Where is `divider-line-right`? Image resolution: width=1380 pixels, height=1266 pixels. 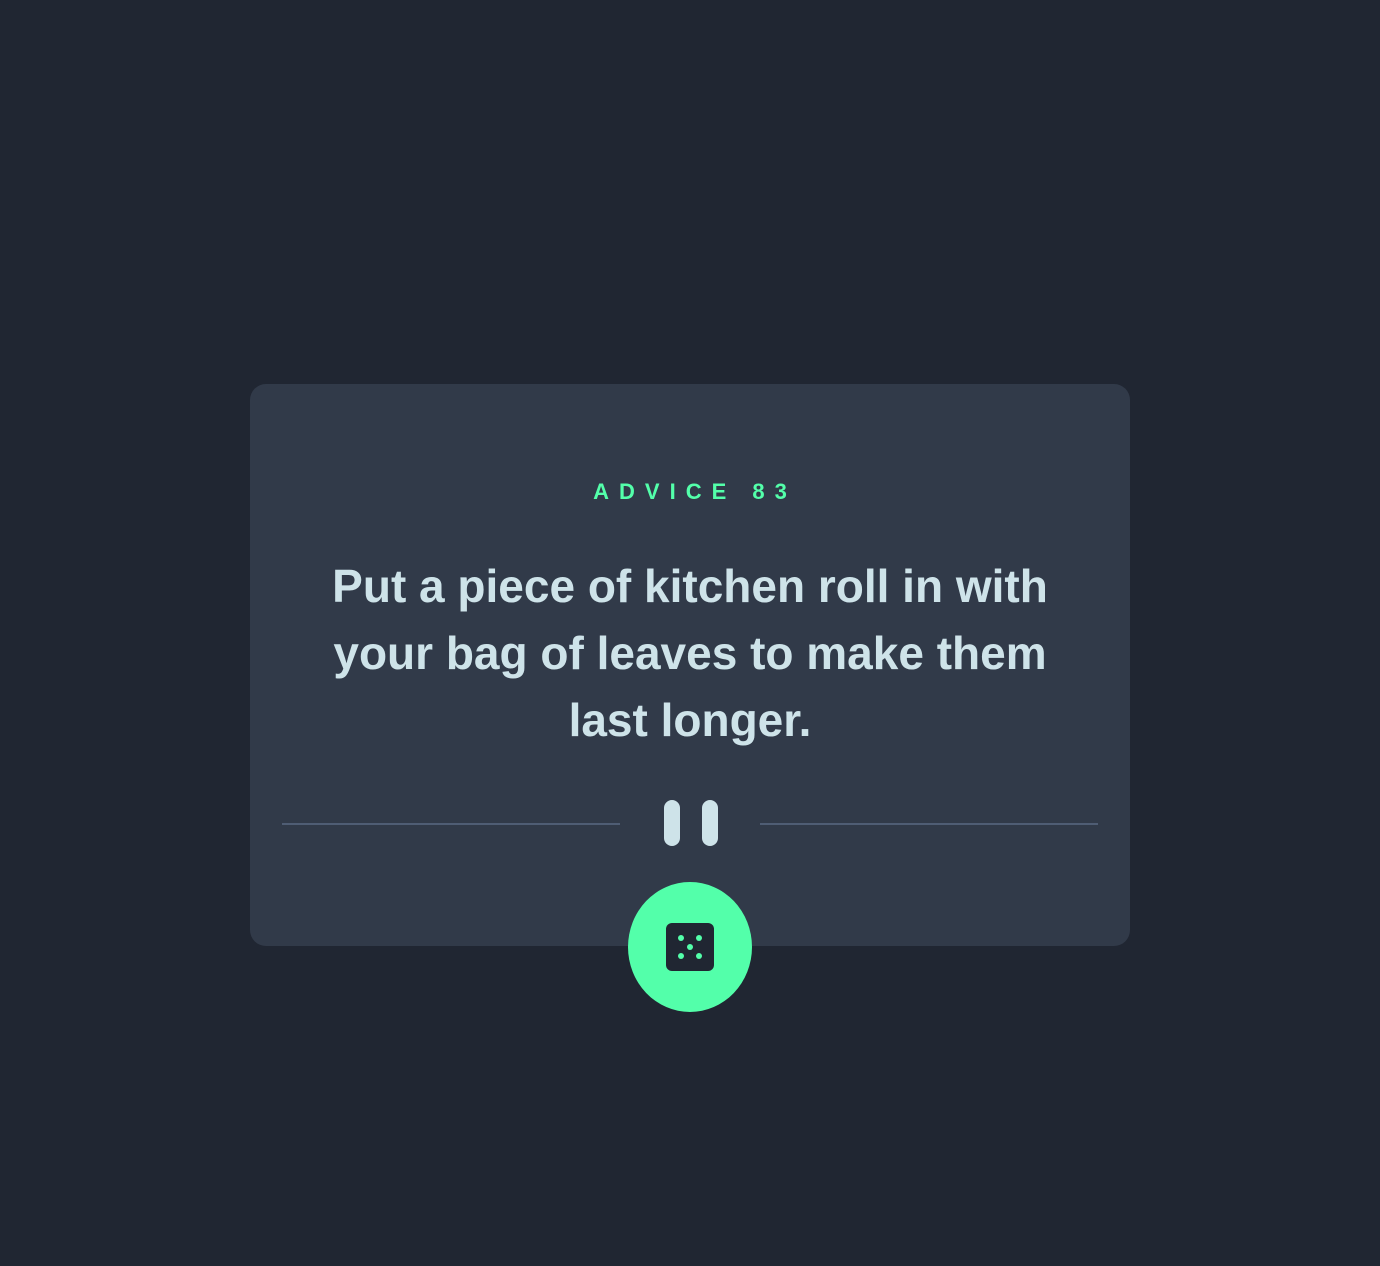
divider-line-right is located at coordinates (929, 824).